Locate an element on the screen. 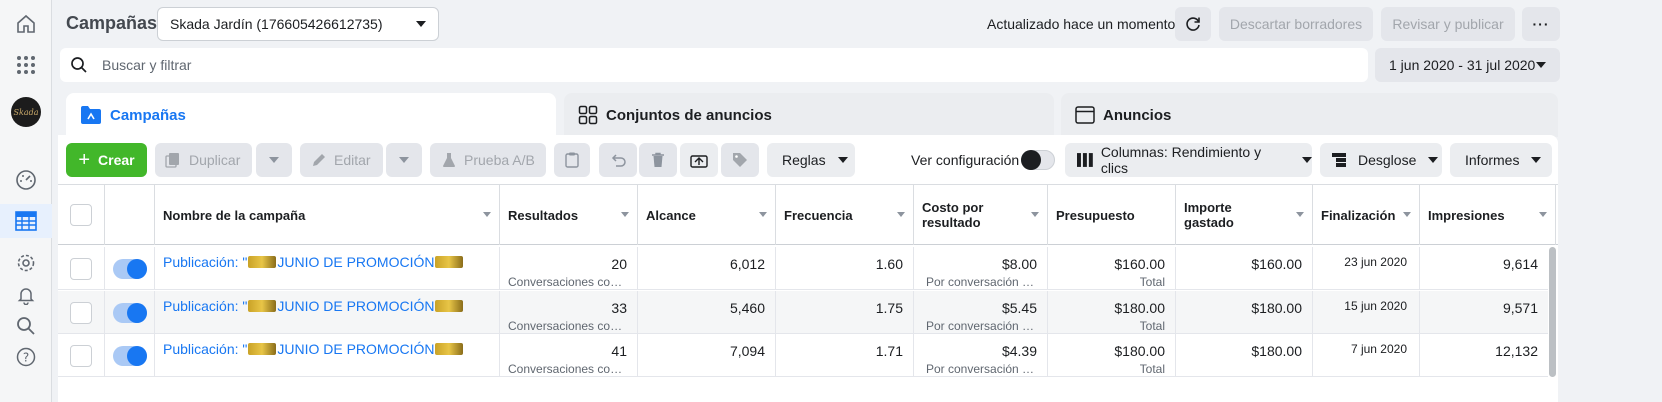  account-selector: Skada Jardín (176605426612735) is located at coordinates (298, 24).